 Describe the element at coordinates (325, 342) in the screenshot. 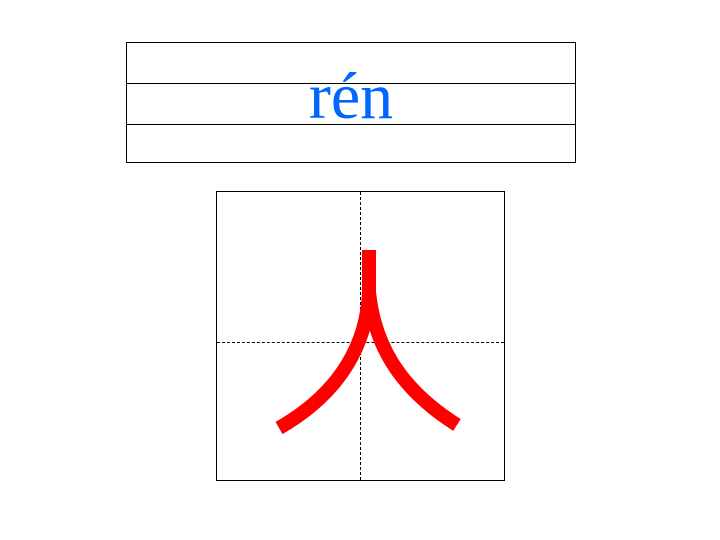

I see `stroke-piee` at that location.